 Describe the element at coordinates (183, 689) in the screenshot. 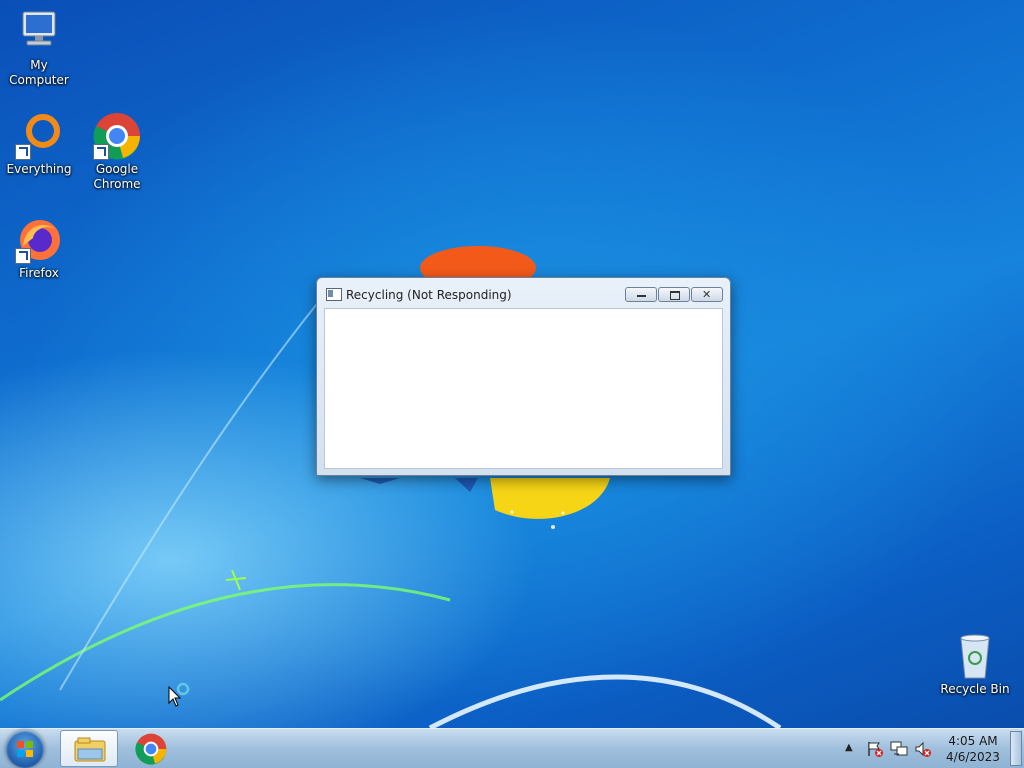

I see `busy-spinner-icon` at that location.